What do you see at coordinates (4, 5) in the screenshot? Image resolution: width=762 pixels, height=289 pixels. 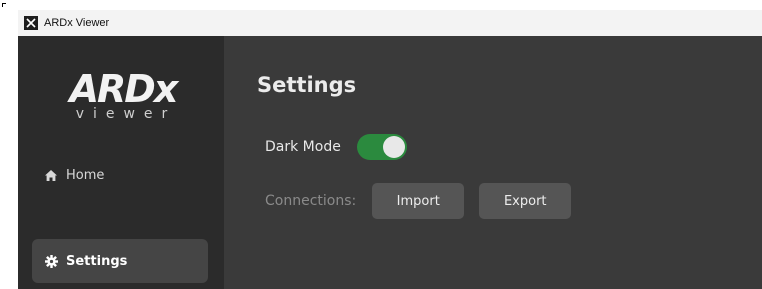 I see `window-corner-mark` at bounding box center [4, 5].